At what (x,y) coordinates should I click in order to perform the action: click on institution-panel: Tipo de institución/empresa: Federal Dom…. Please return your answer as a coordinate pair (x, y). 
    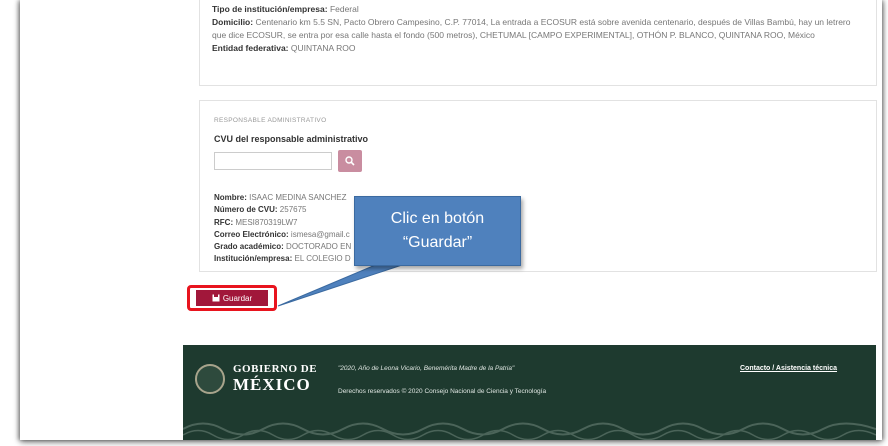
    Looking at the image, I should click on (538, 43).